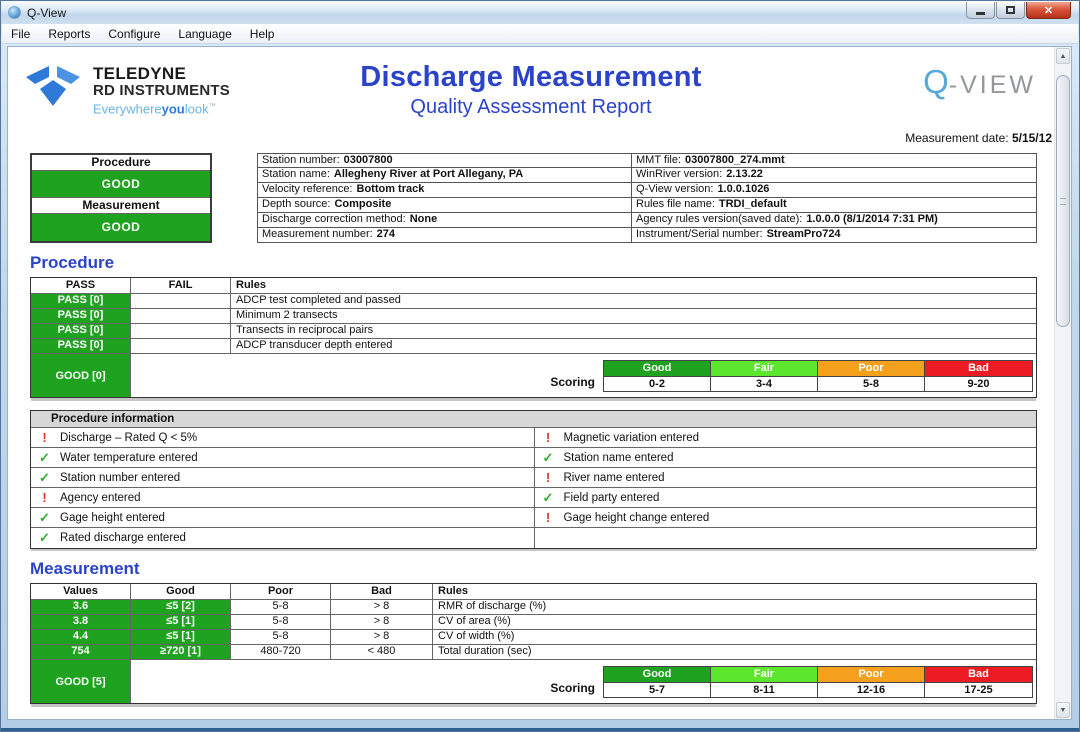 The height and width of the screenshot is (732, 1080). What do you see at coordinates (281, 637) in the screenshot?
I see `meas-poor-cell: 5-8` at bounding box center [281, 637].